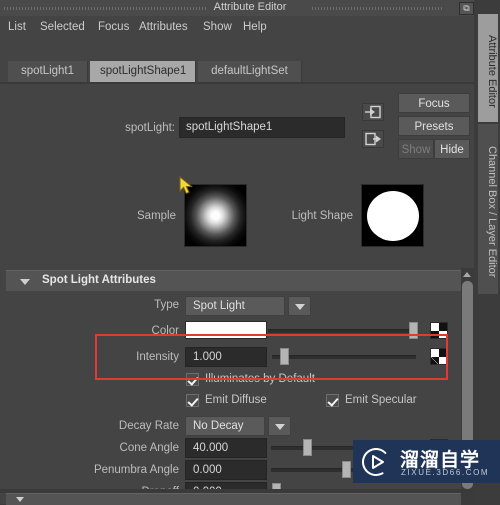 This screenshot has height=505, width=500. Describe the element at coordinates (416, 149) in the screenshot. I see `show-button: Show` at that location.